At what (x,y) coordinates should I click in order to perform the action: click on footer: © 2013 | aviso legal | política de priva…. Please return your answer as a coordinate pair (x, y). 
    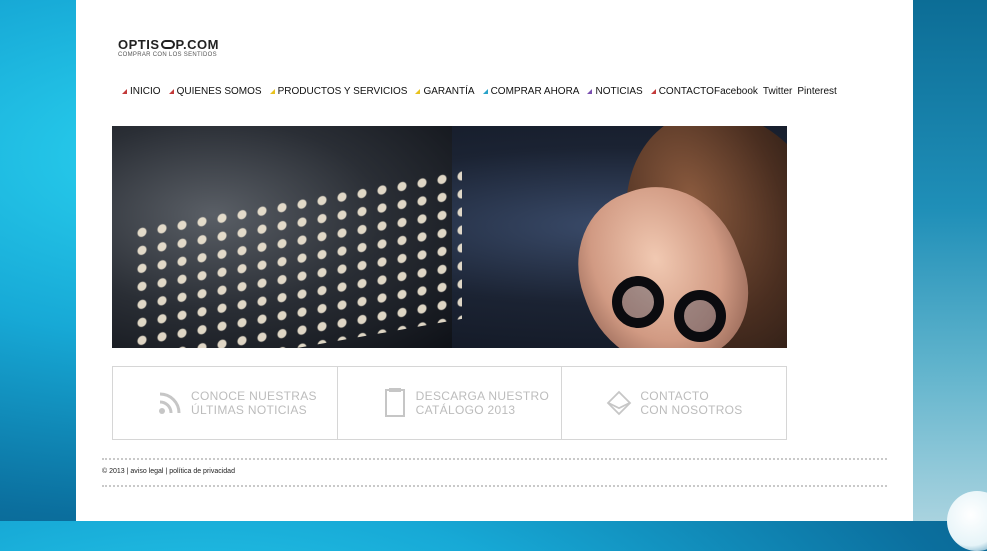
    Looking at the image, I should click on (168, 471).